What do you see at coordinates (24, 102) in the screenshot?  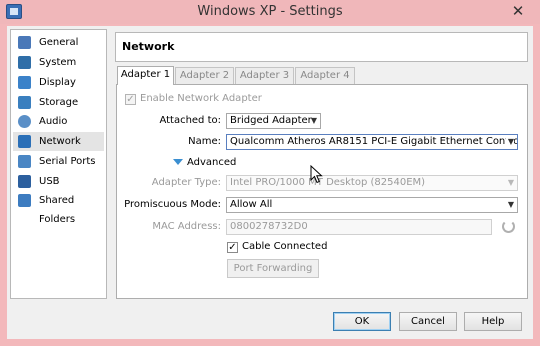 I see `storage-icon` at bounding box center [24, 102].